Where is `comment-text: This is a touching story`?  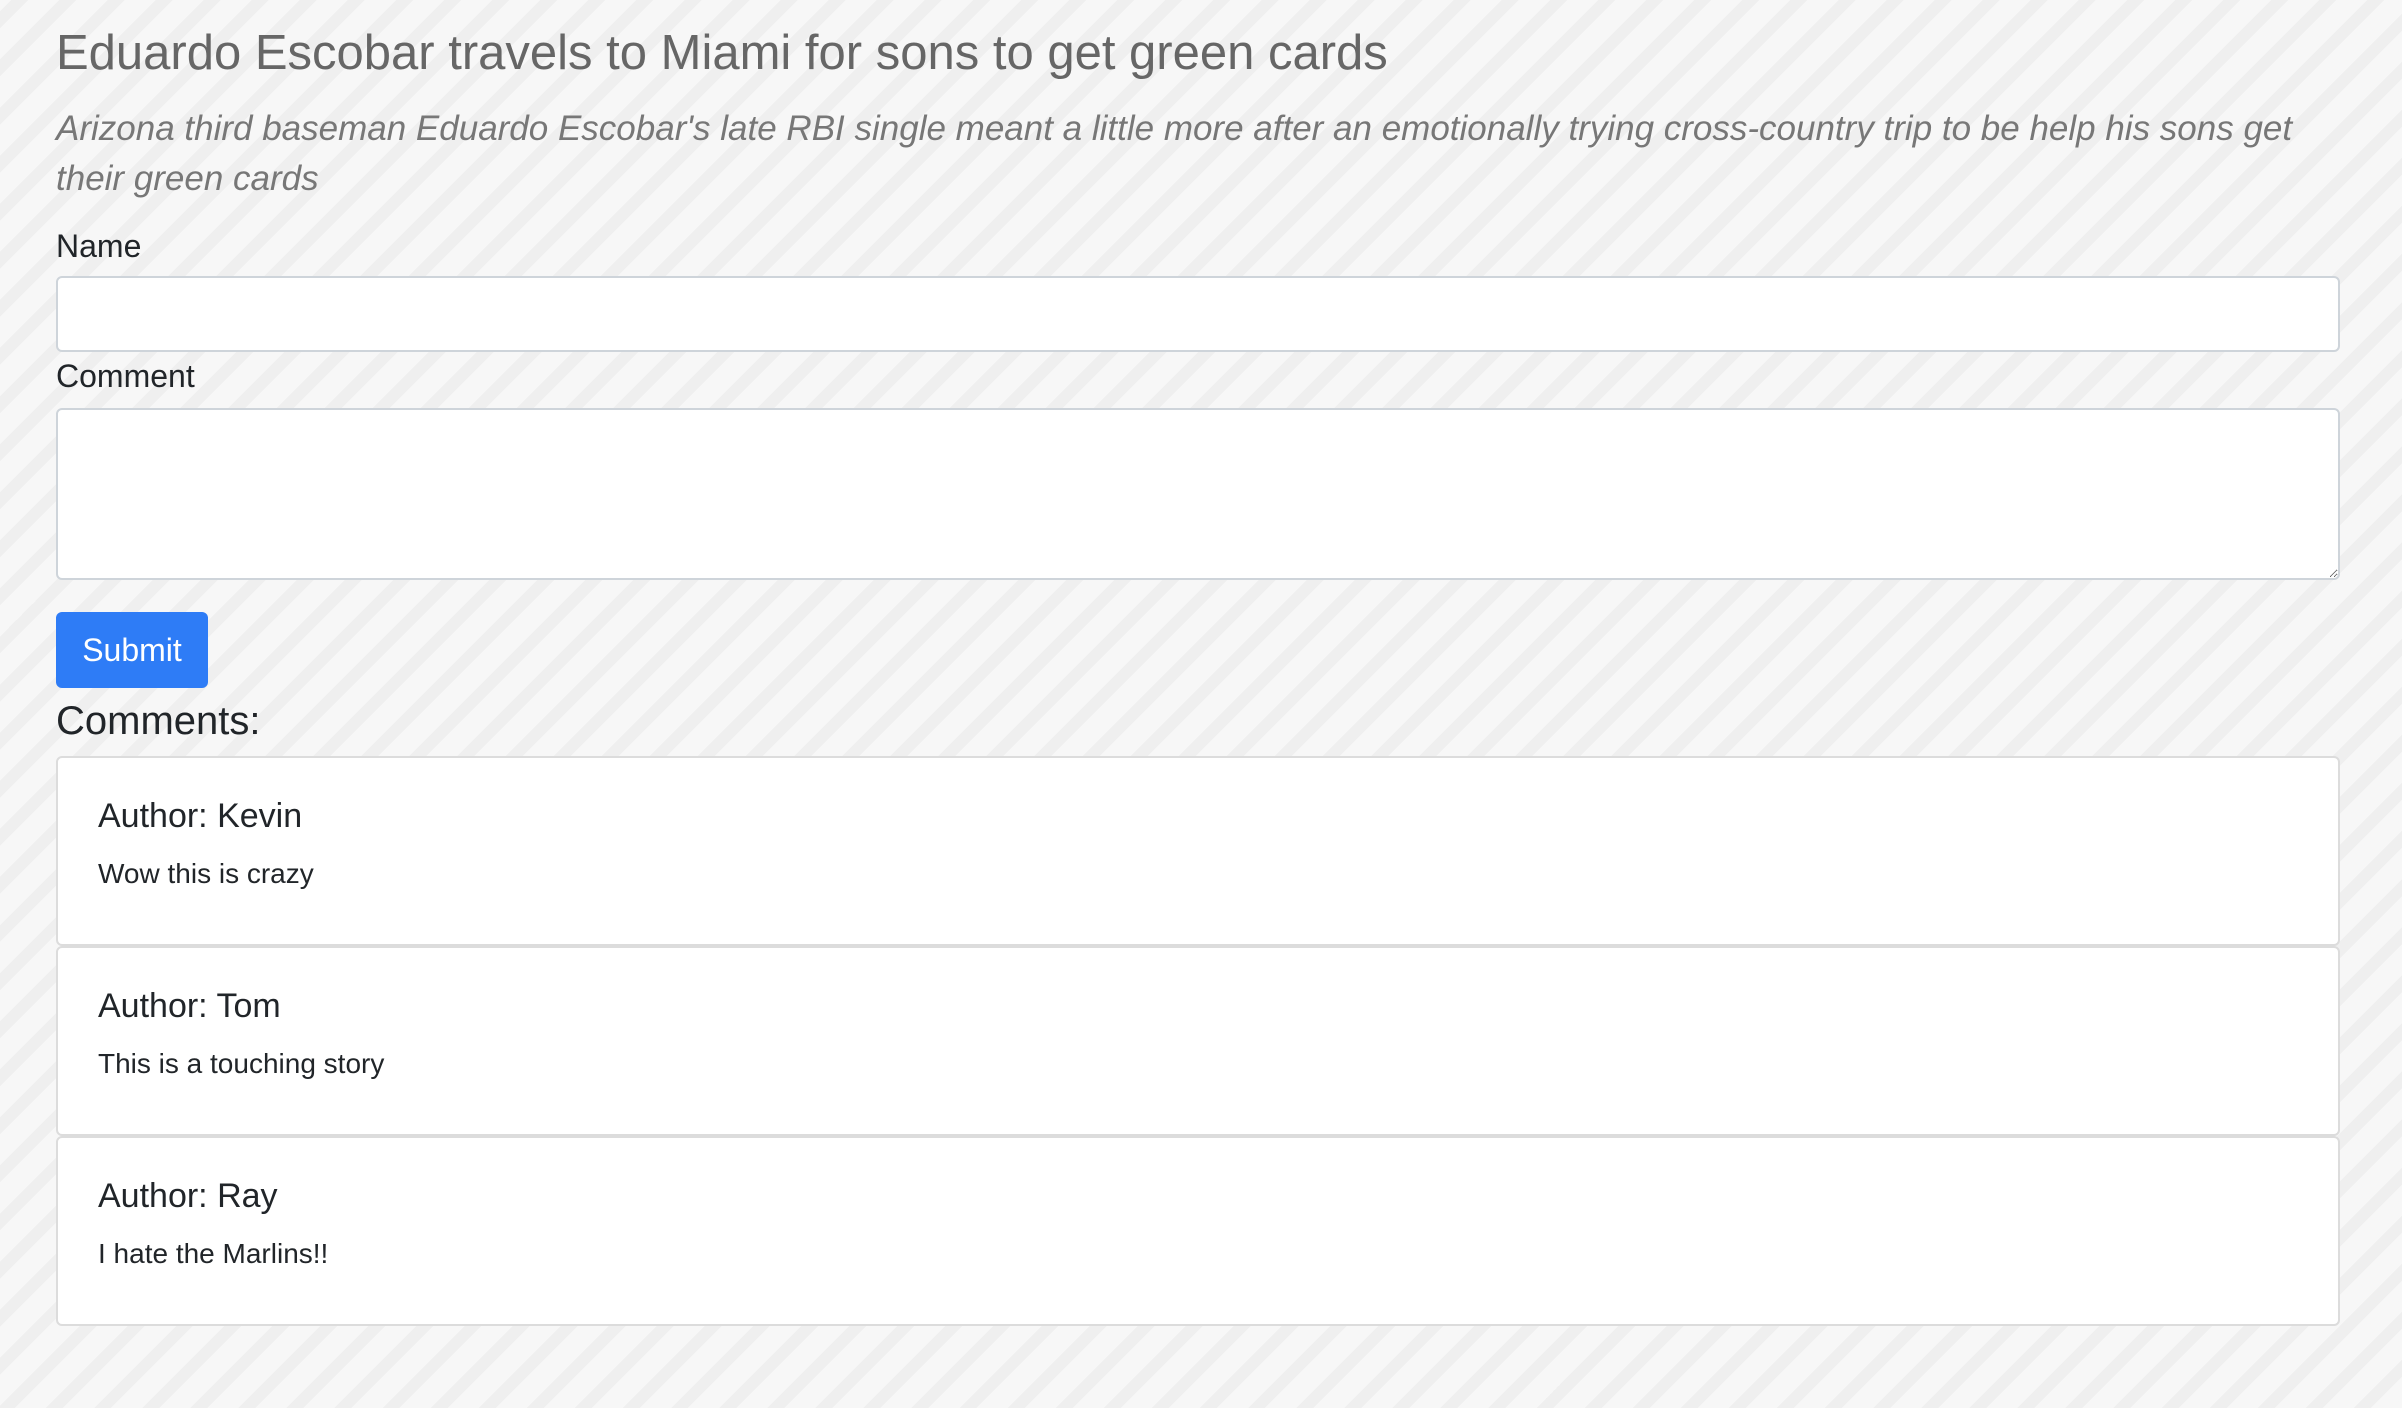 comment-text: This is a touching story is located at coordinates (241, 1063).